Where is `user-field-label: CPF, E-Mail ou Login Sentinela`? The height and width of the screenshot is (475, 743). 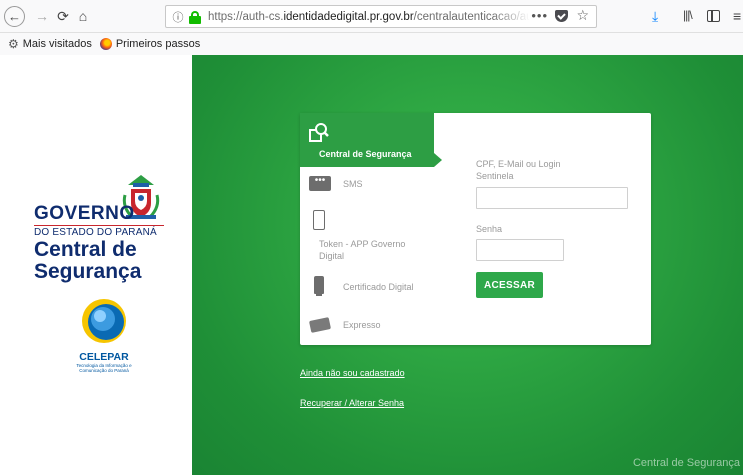
user-field-label: CPF, E-Mail ou Login Sentinela is located at coordinates (518, 170).